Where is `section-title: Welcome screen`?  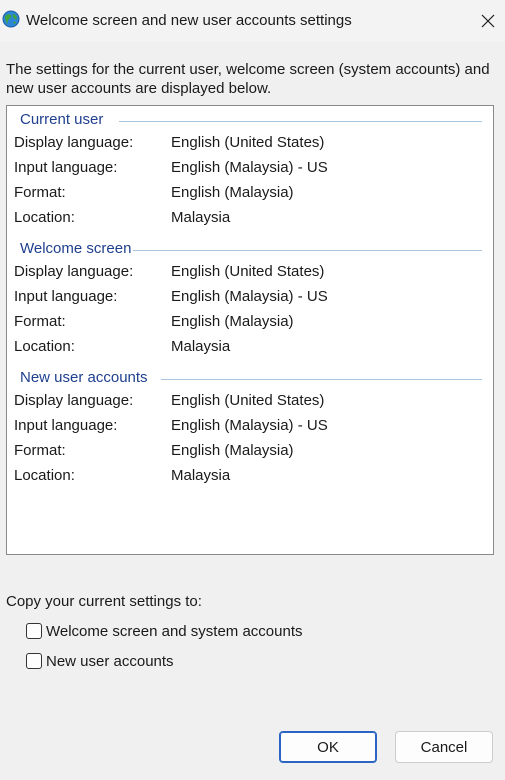 section-title: Welcome screen is located at coordinates (78, 248).